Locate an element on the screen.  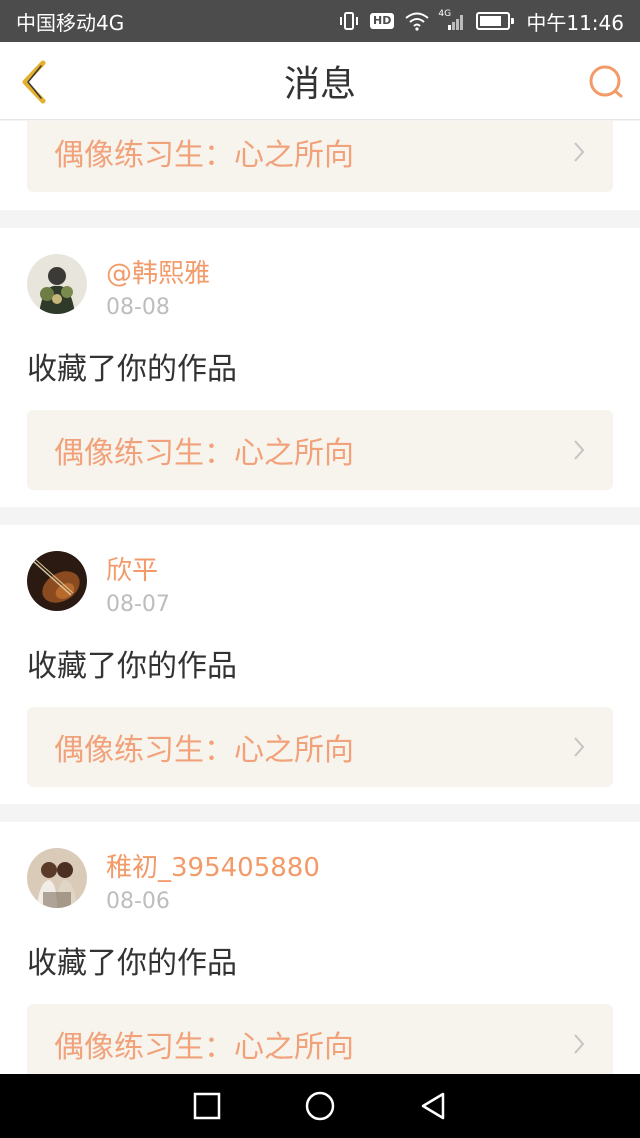
status-right: HD 4G 中午11:46 is located at coordinates (481, 21).